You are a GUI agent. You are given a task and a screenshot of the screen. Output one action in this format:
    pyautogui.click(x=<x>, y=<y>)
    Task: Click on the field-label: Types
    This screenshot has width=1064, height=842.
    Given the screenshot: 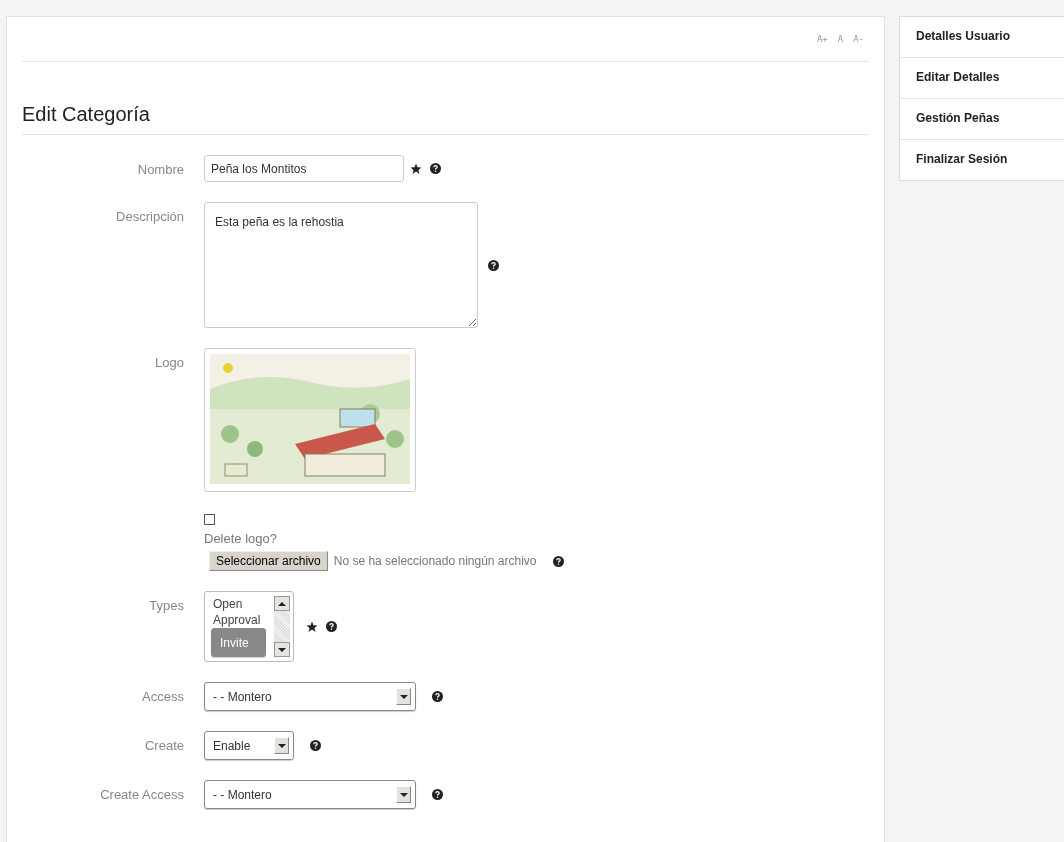 What is the action you would take?
    pyautogui.click(x=166, y=606)
    